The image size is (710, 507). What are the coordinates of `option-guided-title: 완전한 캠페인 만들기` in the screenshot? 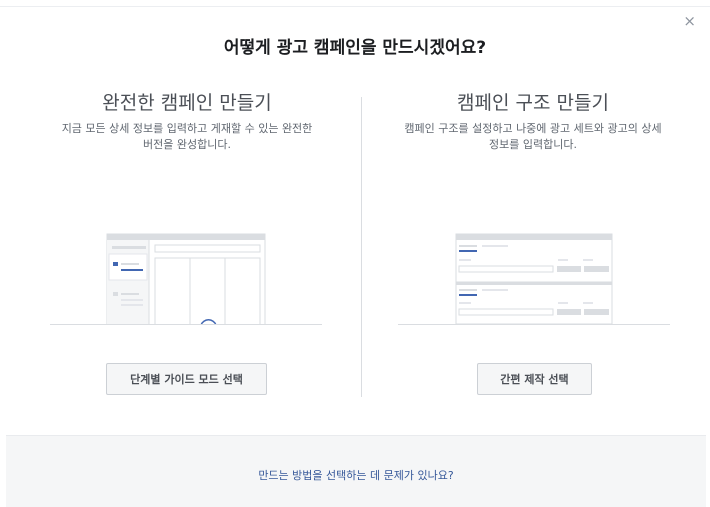 It's located at (187, 103).